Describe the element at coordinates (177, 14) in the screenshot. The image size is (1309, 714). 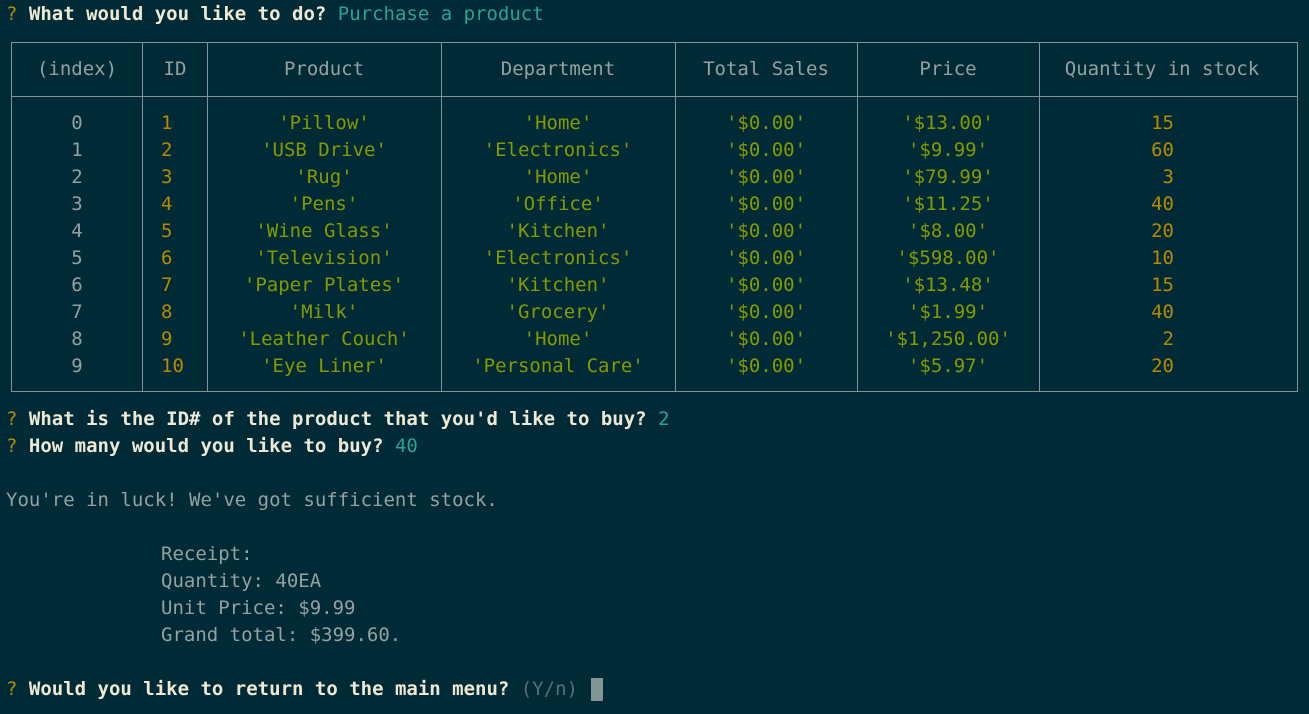
I see `prompt-question: What would you like to do?` at that location.